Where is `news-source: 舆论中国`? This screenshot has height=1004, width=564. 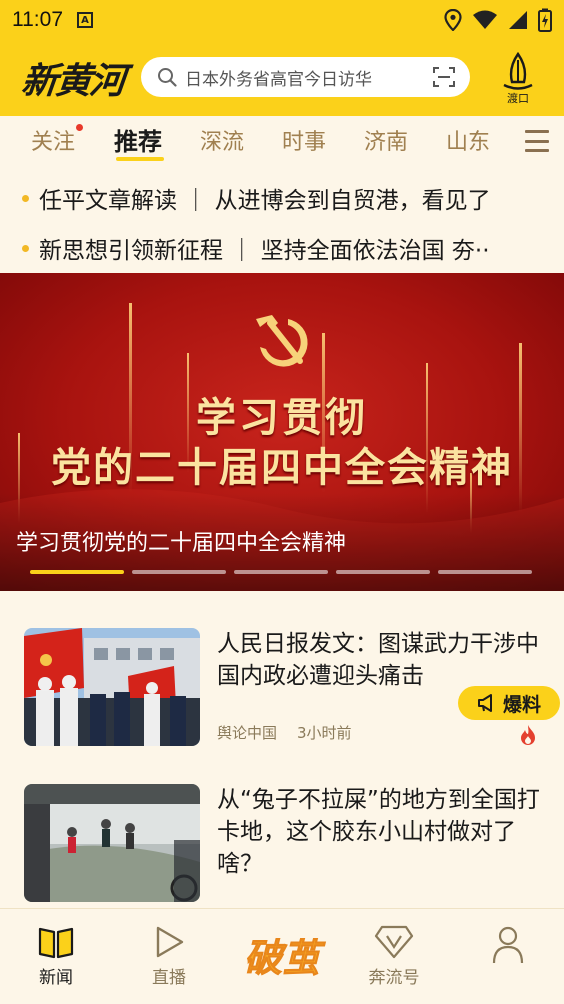 news-source: 舆论中国 is located at coordinates (247, 733).